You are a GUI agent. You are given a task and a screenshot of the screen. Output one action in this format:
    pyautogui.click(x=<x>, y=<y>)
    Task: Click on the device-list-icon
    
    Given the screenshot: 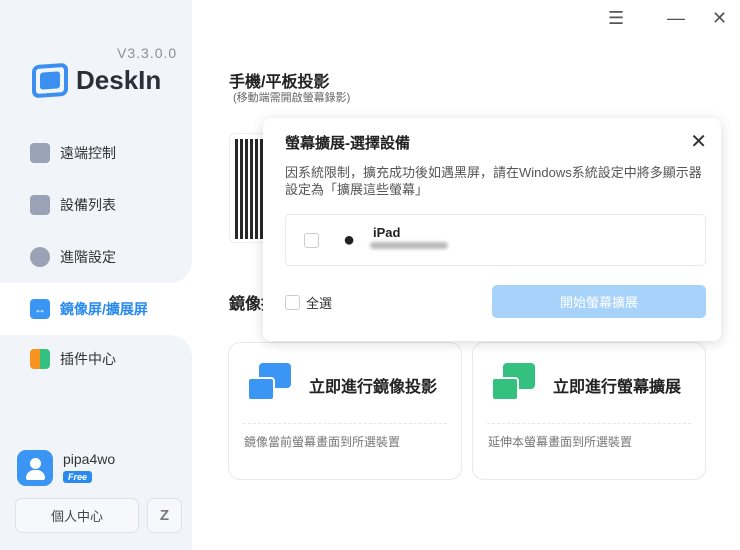 What is the action you would take?
    pyautogui.click(x=40, y=205)
    